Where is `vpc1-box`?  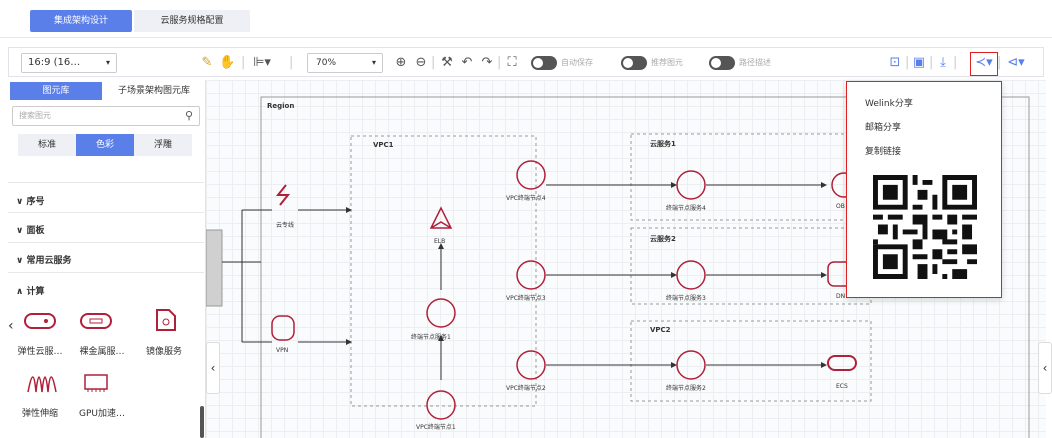 vpc1-box is located at coordinates (443, 271).